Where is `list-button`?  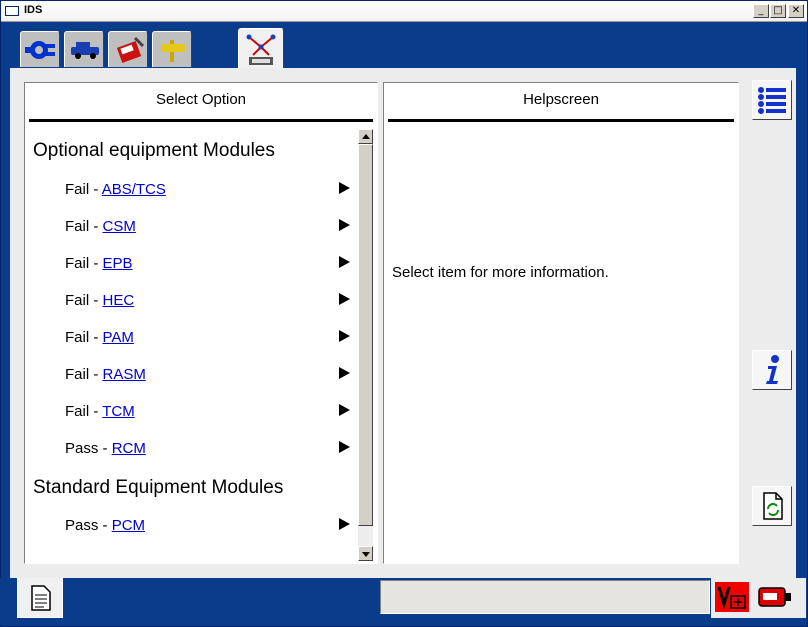 list-button is located at coordinates (772, 100).